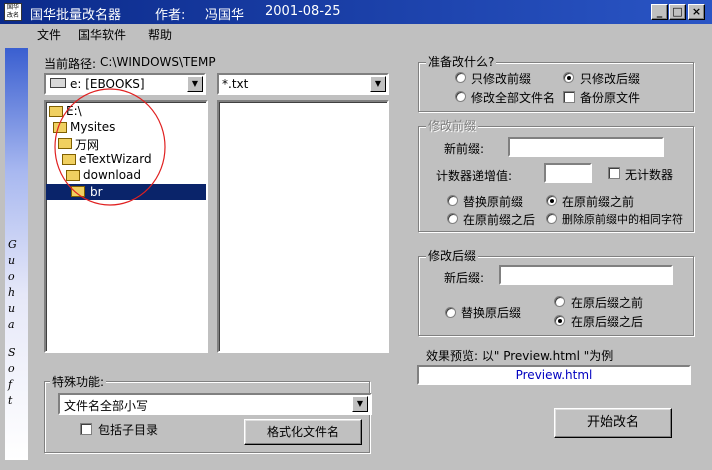 Image resolution: width=712 pixels, height=470 pixels. Describe the element at coordinates (102, 34) in the screenshot. I see `menu-guohua-software: 国华软件` at that location.